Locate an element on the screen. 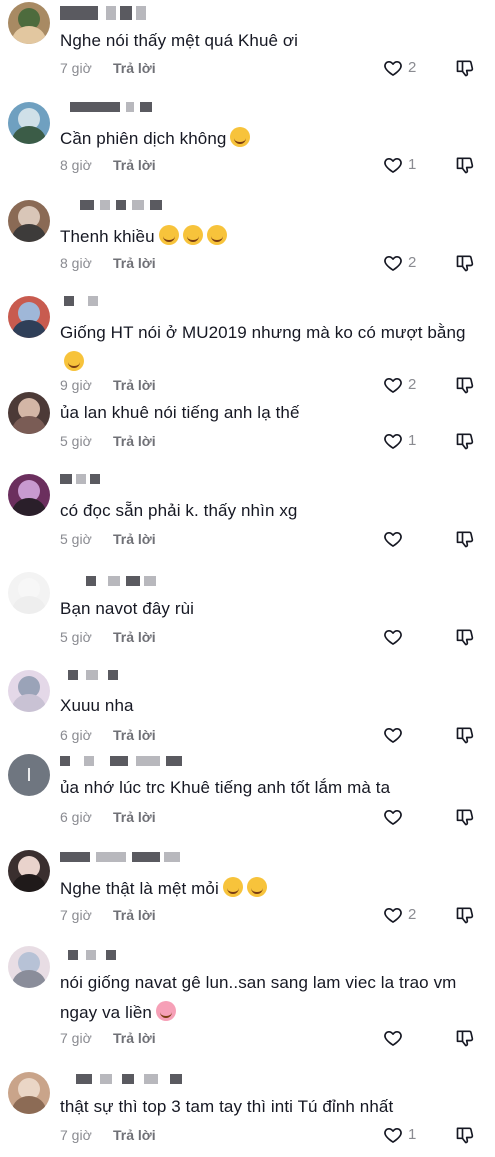 This screenshot has width=495, height=1157. comment-text-content: Cần phiên dịch không is located at coordinates (143, 138).